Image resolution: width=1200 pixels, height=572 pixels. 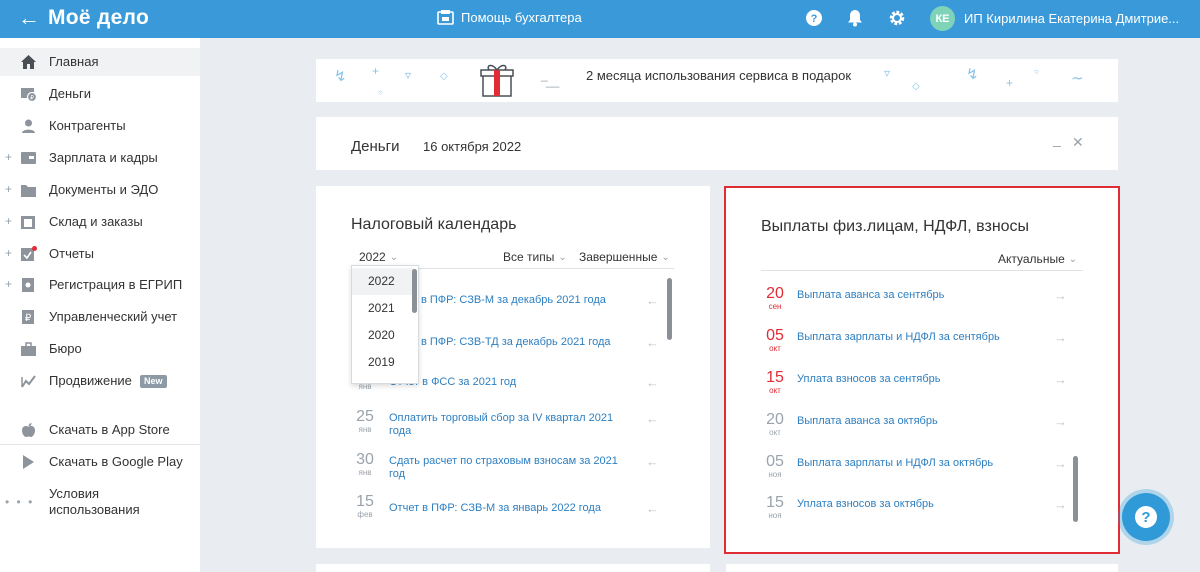 What do you see at coordinates (116, 461) in the screenshot?
I see `sidebar-item-label: Скачать в Google Play` at bounding box center [116, 461].